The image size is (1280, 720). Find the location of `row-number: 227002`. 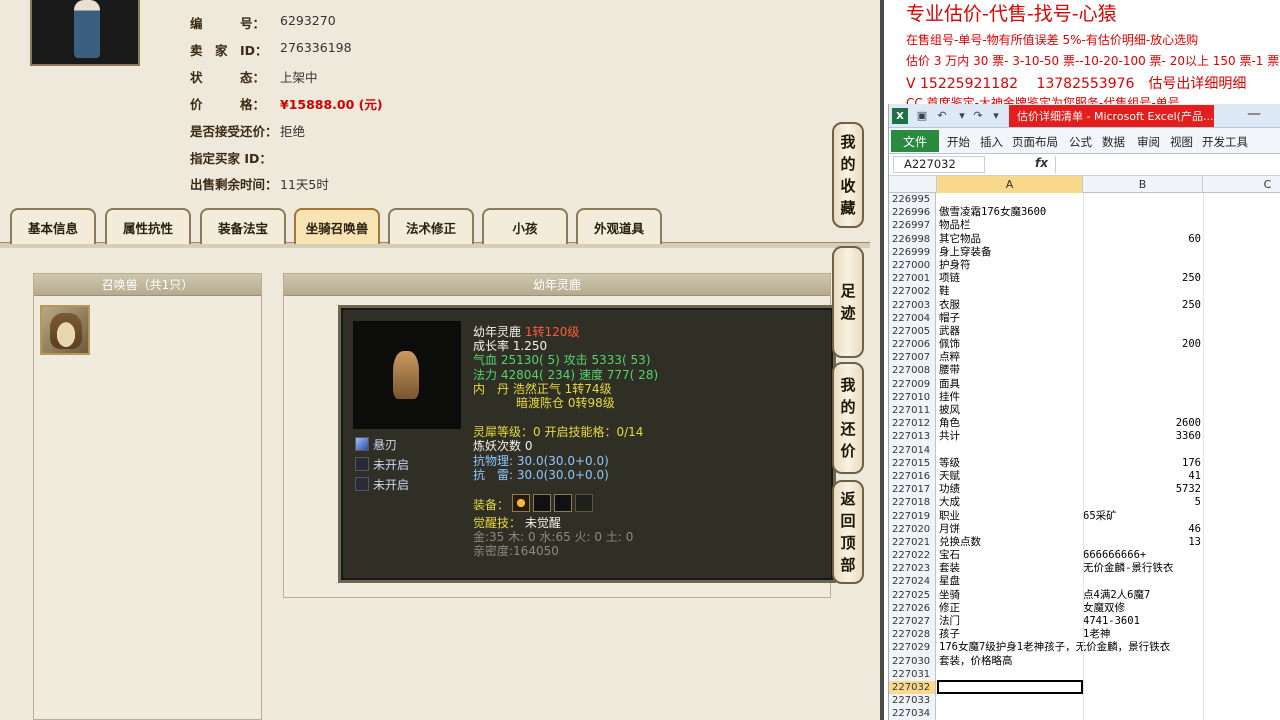

row-number: 227002 is located at coordinates (912, 292).